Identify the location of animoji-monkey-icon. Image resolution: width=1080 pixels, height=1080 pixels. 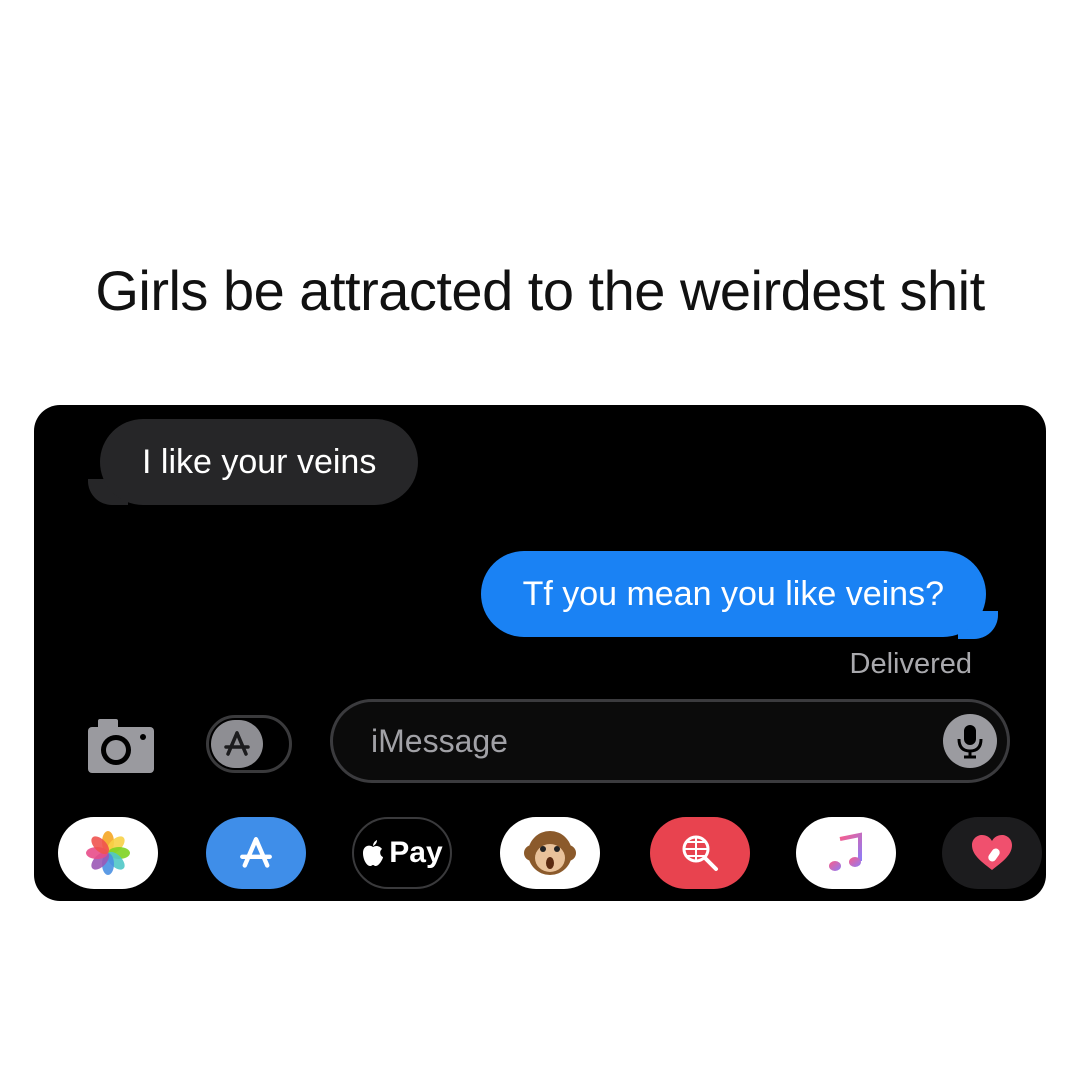
(550, 853).